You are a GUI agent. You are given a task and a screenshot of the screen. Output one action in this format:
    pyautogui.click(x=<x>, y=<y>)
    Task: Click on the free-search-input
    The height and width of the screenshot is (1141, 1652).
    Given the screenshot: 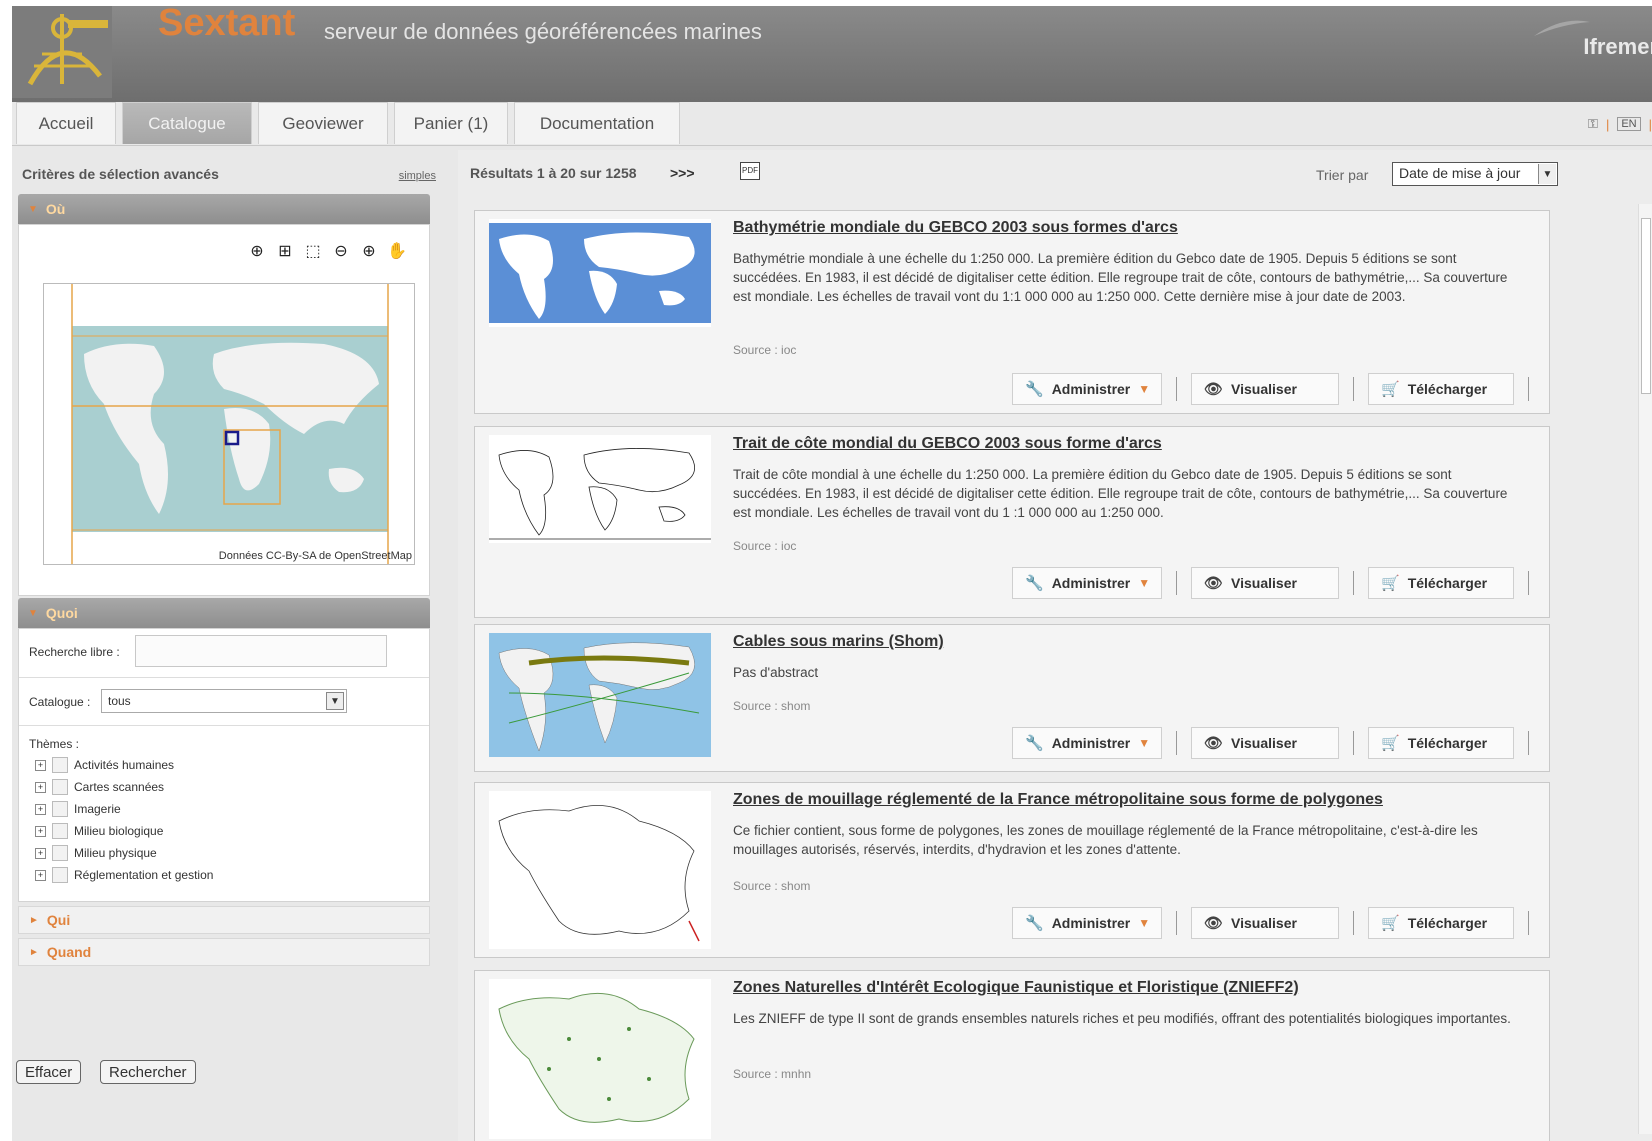 What is the action you would take?
    pyautogui.click(x=261, y=651)
    